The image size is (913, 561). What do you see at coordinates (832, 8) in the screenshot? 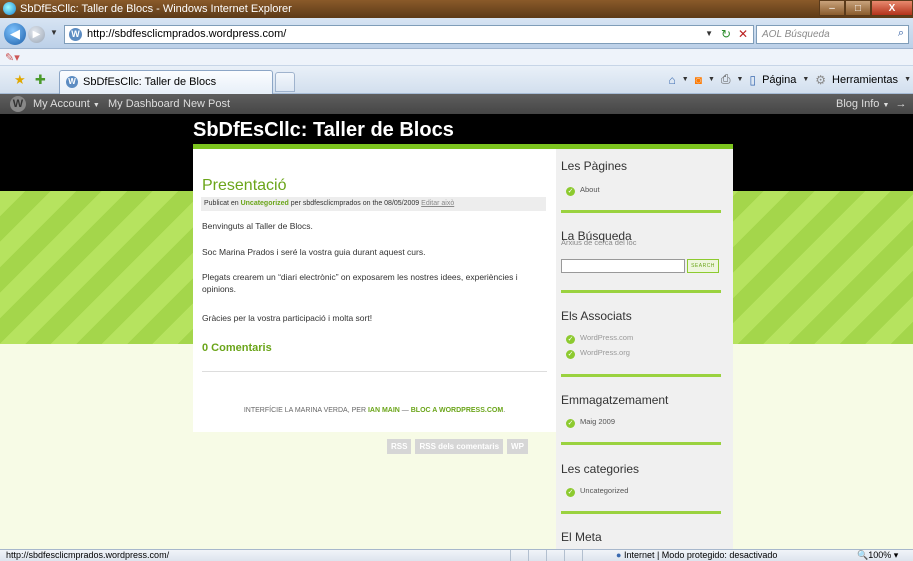
I see `minimize-button: –` at bounding box center [832, 8].